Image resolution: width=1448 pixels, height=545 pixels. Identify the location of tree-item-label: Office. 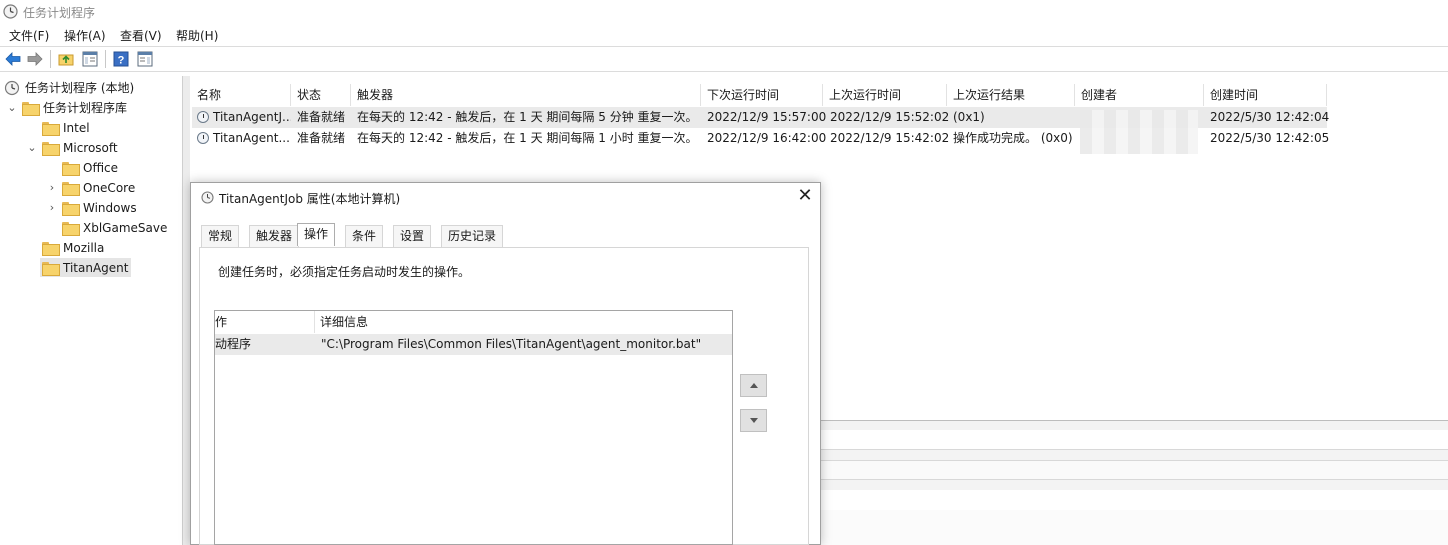
(101, 167).